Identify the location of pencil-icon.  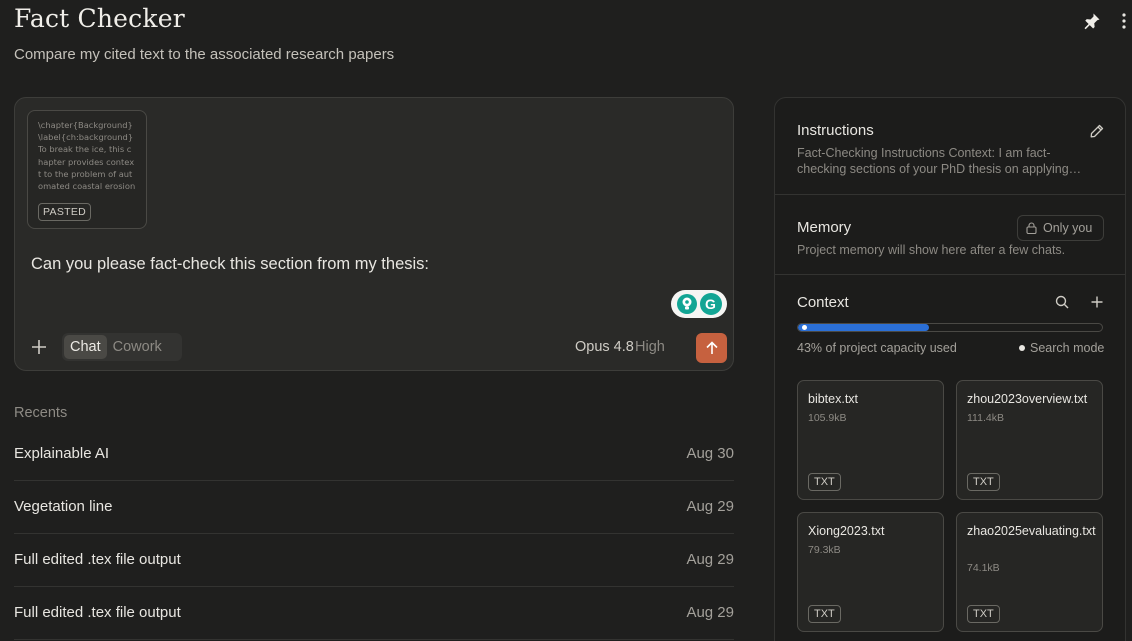
(1097, 131).